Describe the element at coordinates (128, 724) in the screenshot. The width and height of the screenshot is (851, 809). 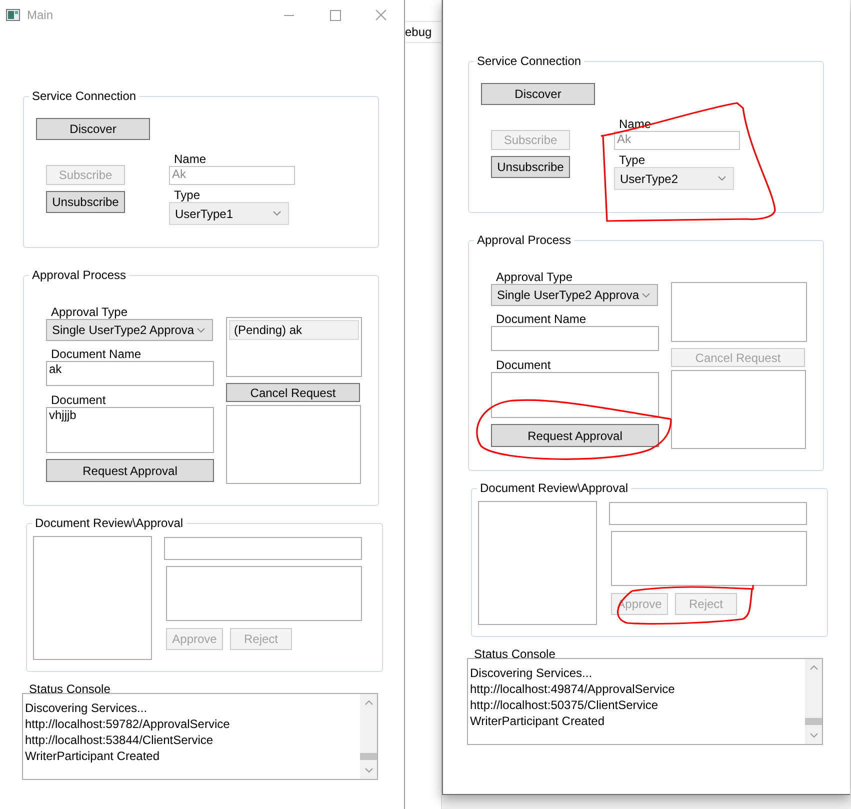
I see `console-line: http://localhost:59782/ApprovalService` at that location.